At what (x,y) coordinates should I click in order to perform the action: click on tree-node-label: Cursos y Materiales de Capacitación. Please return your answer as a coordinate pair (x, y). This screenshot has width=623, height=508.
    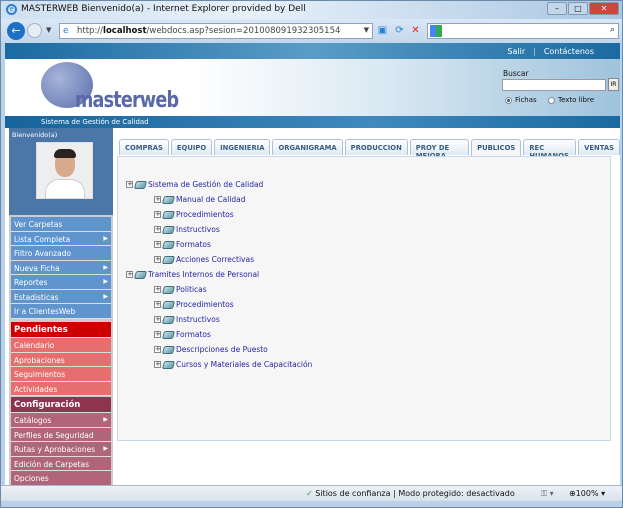
    Looking at the image, I should click on (244, 364).